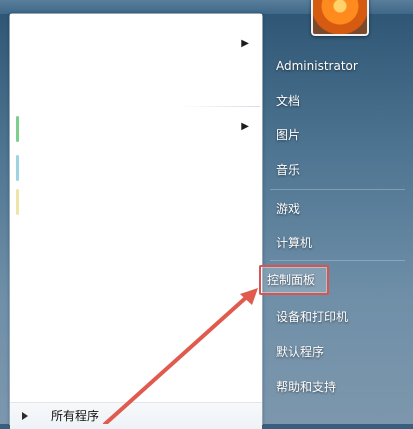 Image resolution: width=413 pixels, height=429 pixels. I want to click on menu-item-pictures: 图片, so click(340, 135).